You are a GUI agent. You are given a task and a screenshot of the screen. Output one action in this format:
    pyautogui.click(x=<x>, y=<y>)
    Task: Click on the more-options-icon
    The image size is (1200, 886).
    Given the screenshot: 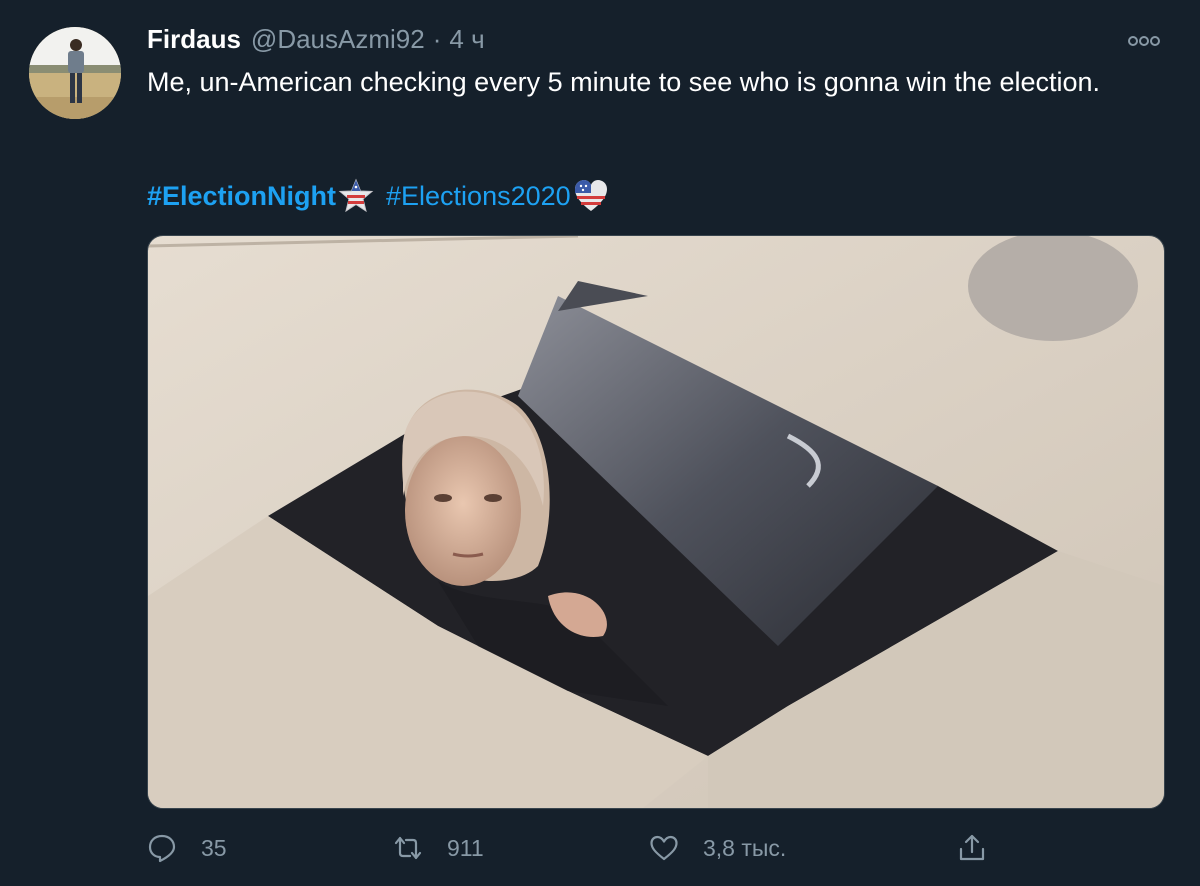 What is the action you would take?
    pyautogui.click(x=1144, y=41)
    